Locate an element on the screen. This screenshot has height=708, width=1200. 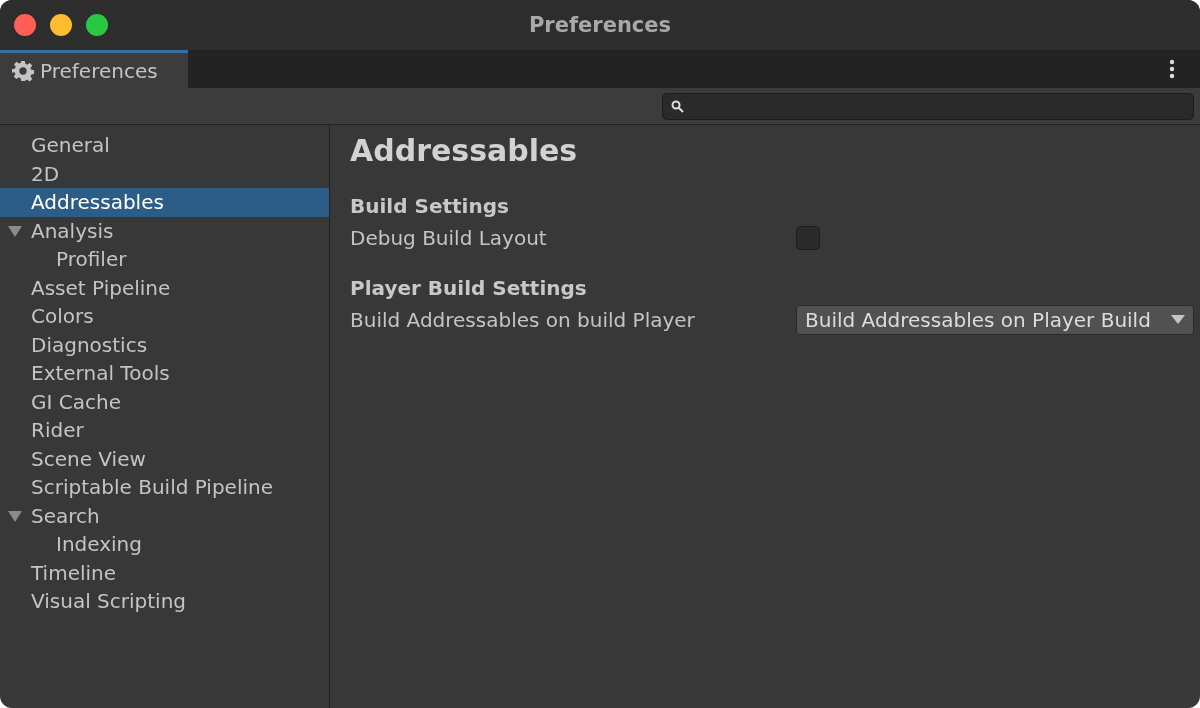
page-title: Addressables is located at coordinates (464, 150).